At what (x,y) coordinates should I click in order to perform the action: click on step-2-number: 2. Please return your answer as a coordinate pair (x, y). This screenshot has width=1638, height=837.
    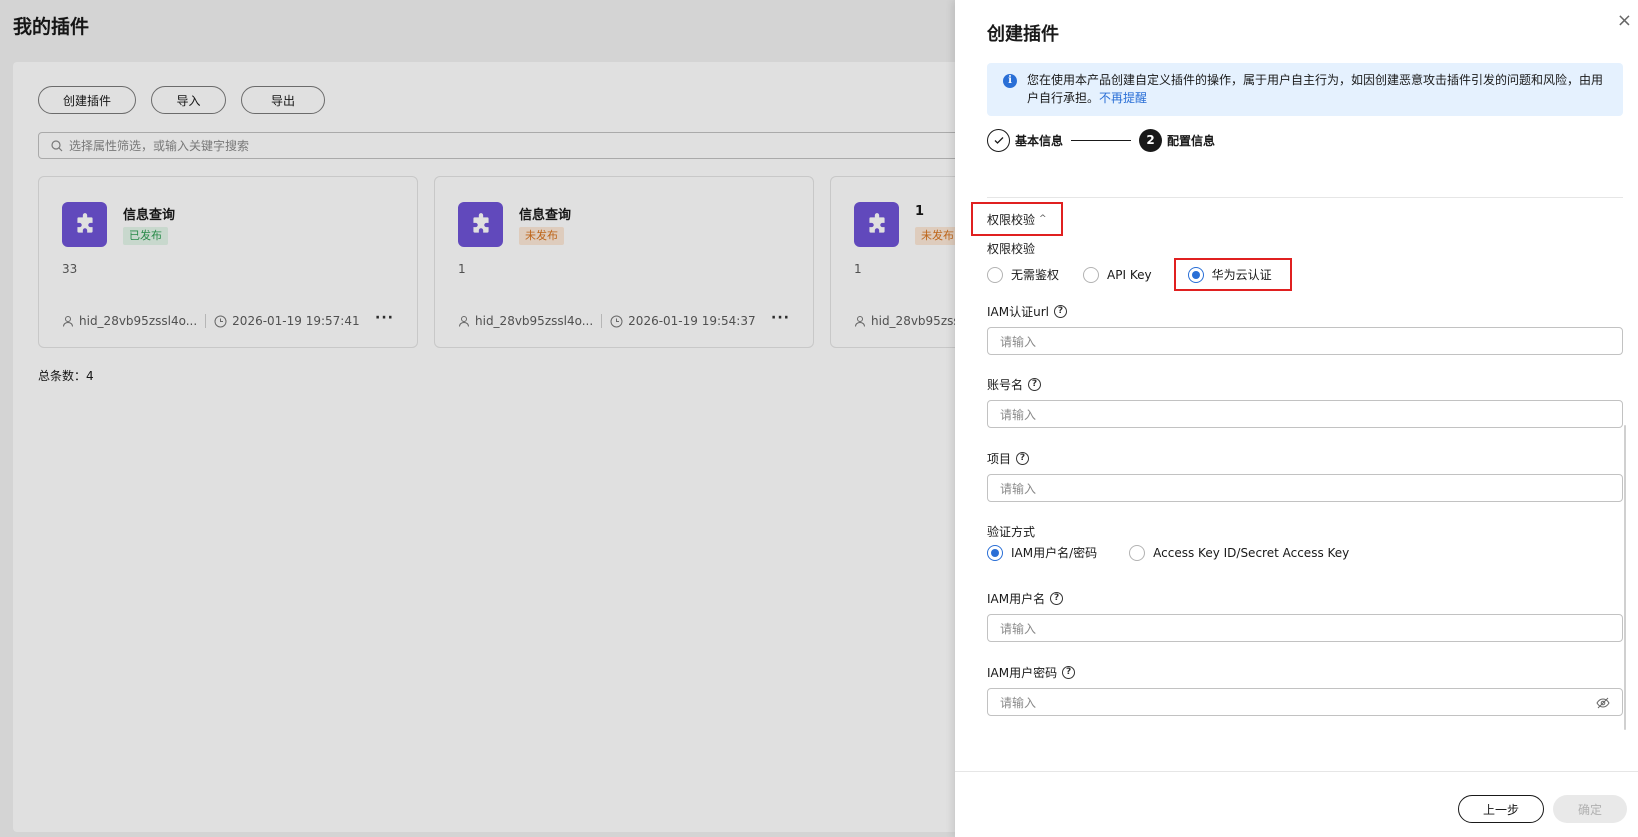
    Looking at the image, I should click on (1151, 140).